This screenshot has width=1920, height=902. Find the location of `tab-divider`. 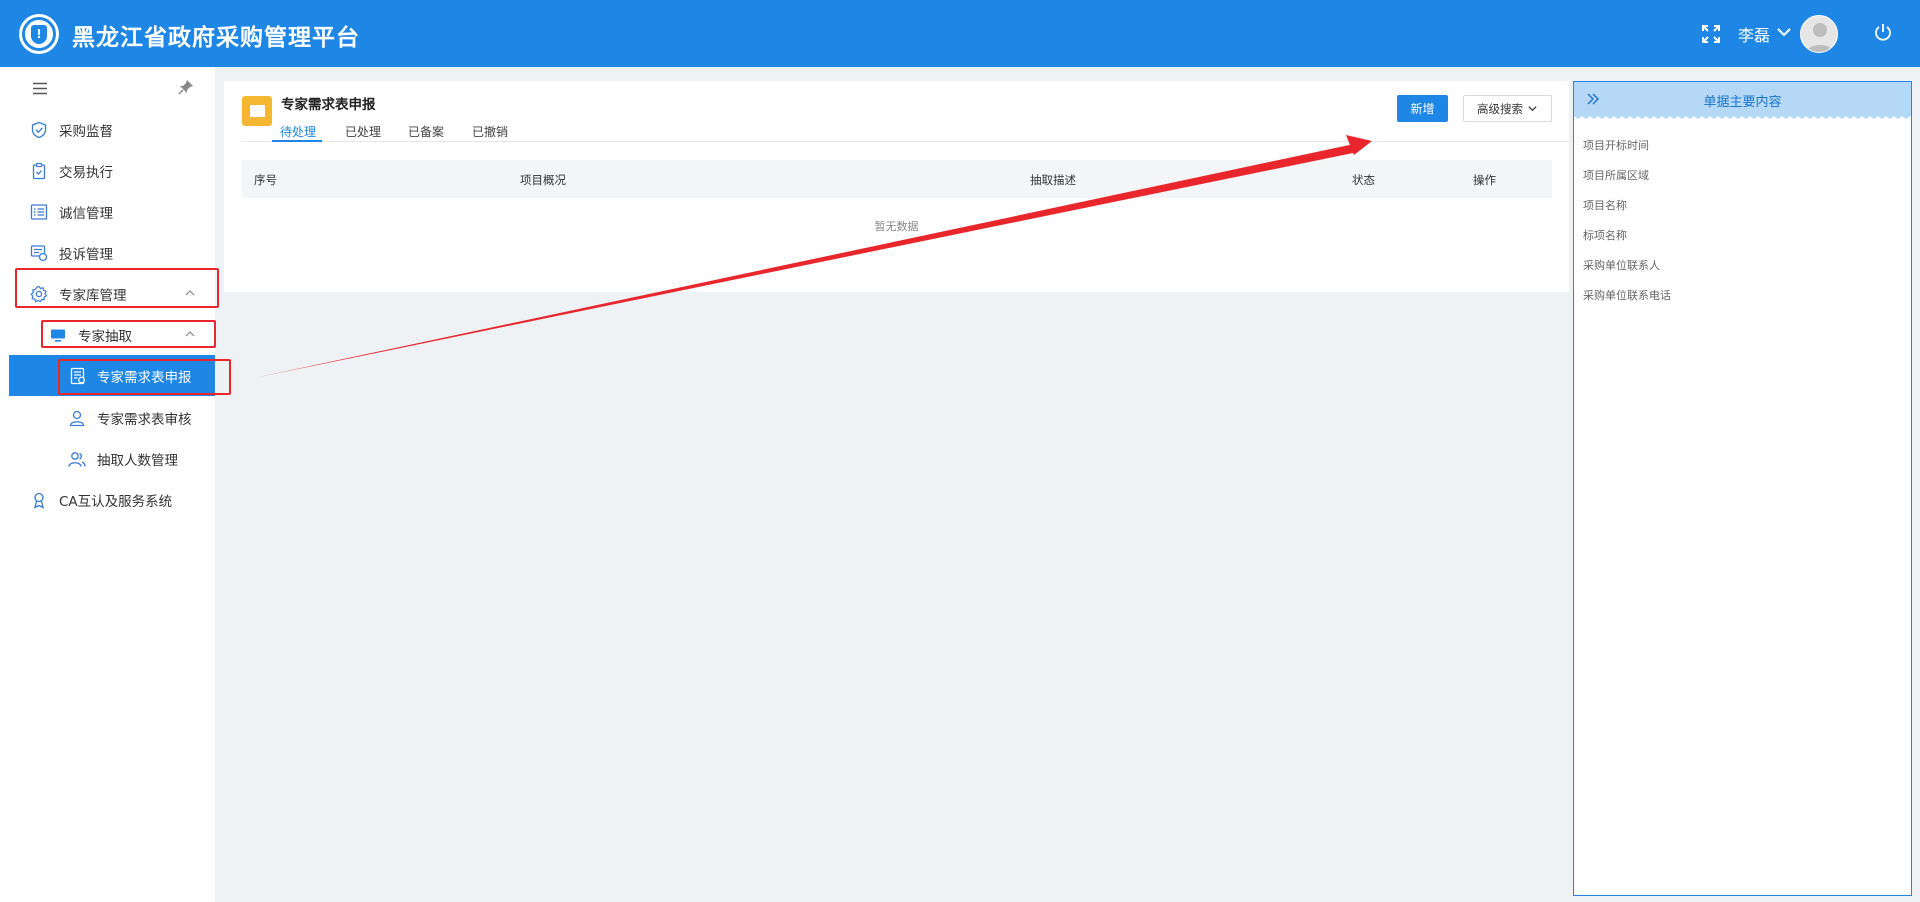

tab-divider is located at coordinates (905, 141).